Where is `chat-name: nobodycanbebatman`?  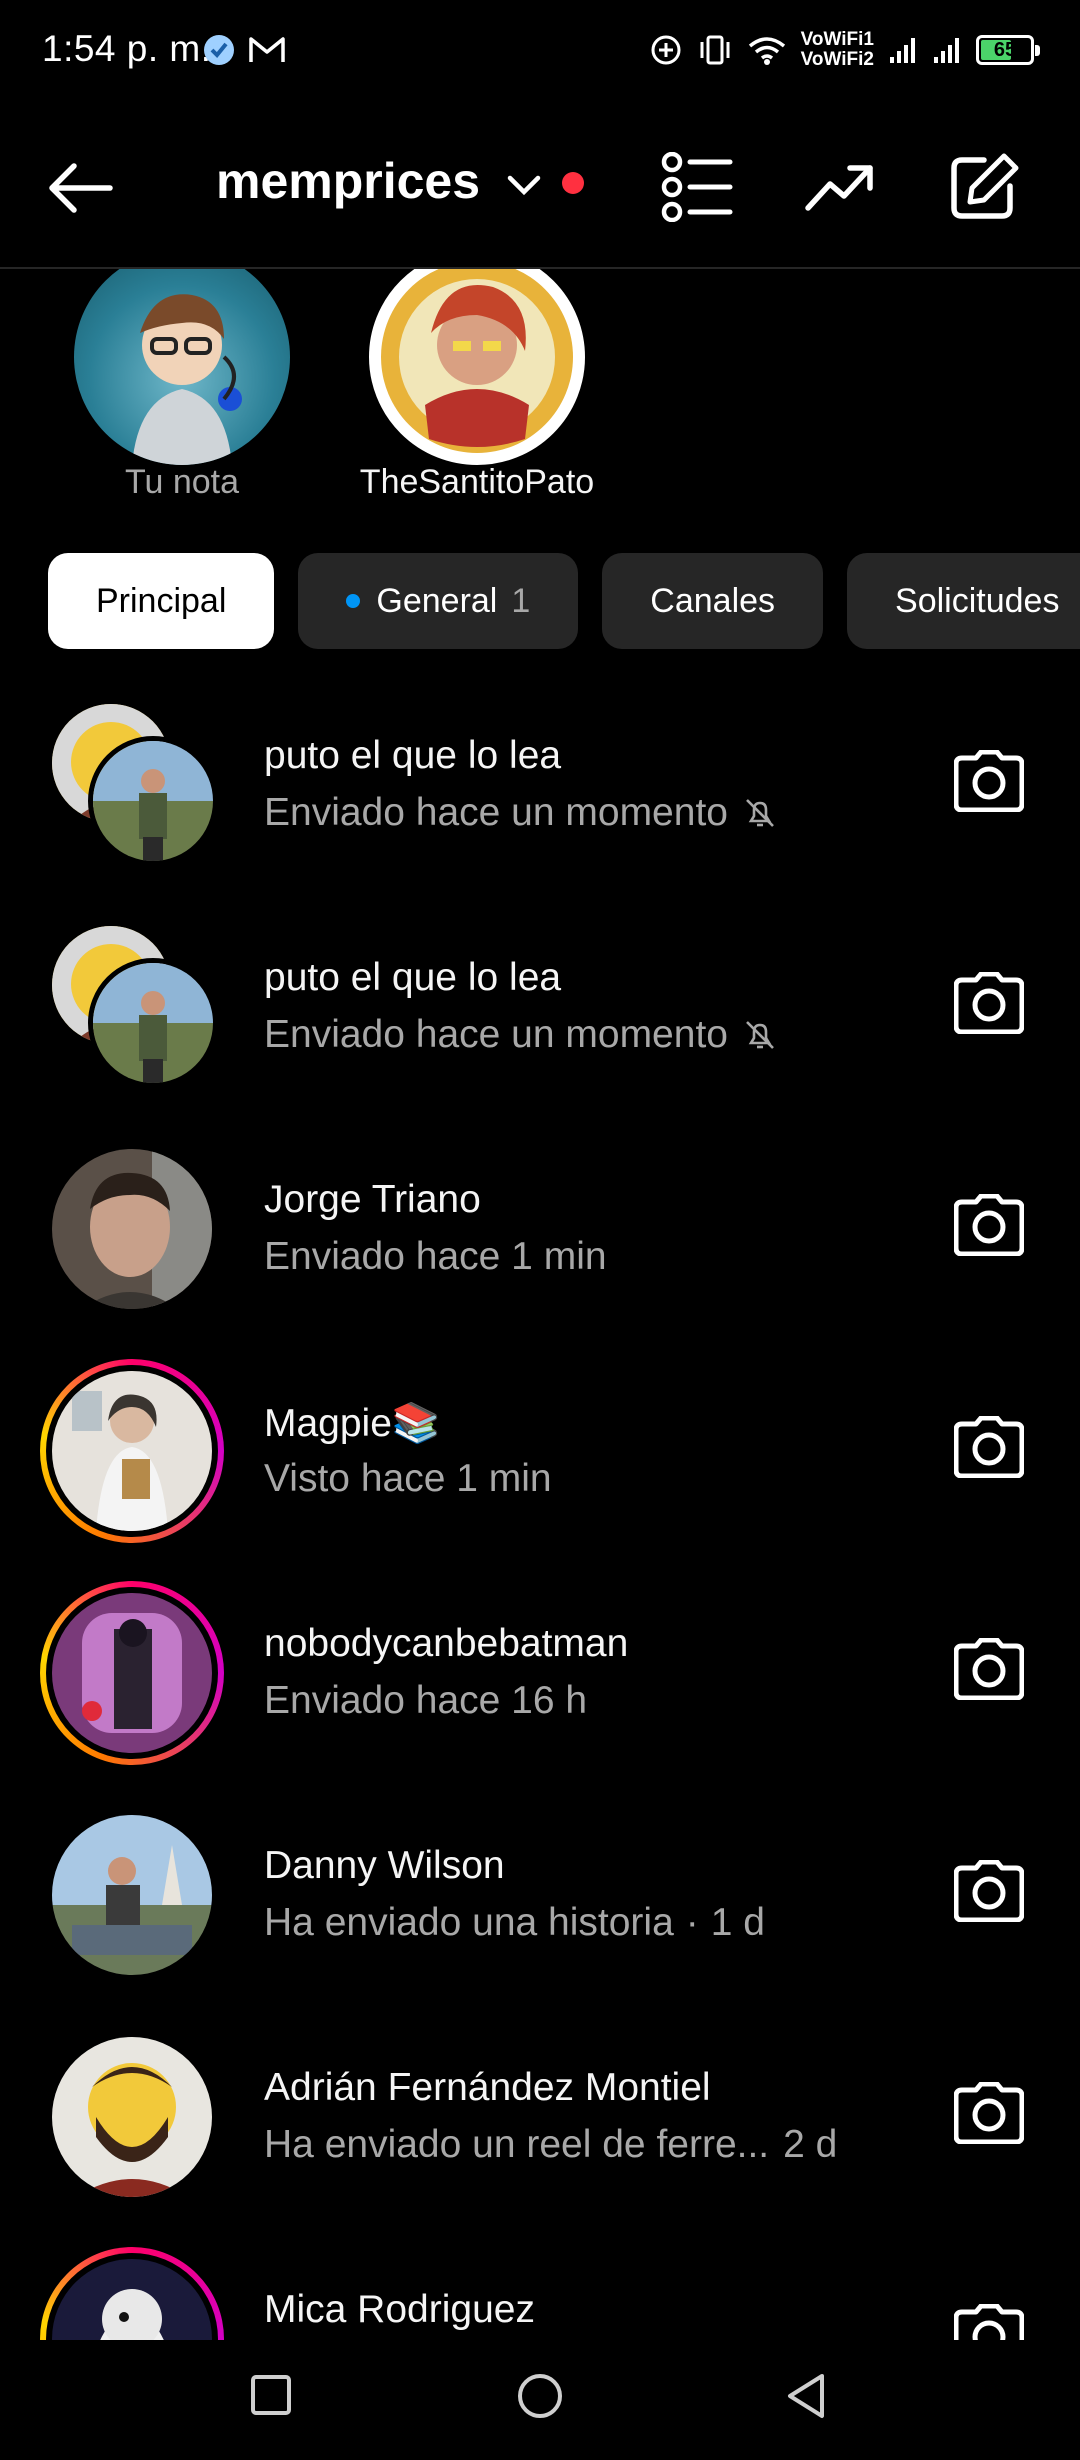
chat-name: nobodycanbebatman is located at coordinates (446, 1643).